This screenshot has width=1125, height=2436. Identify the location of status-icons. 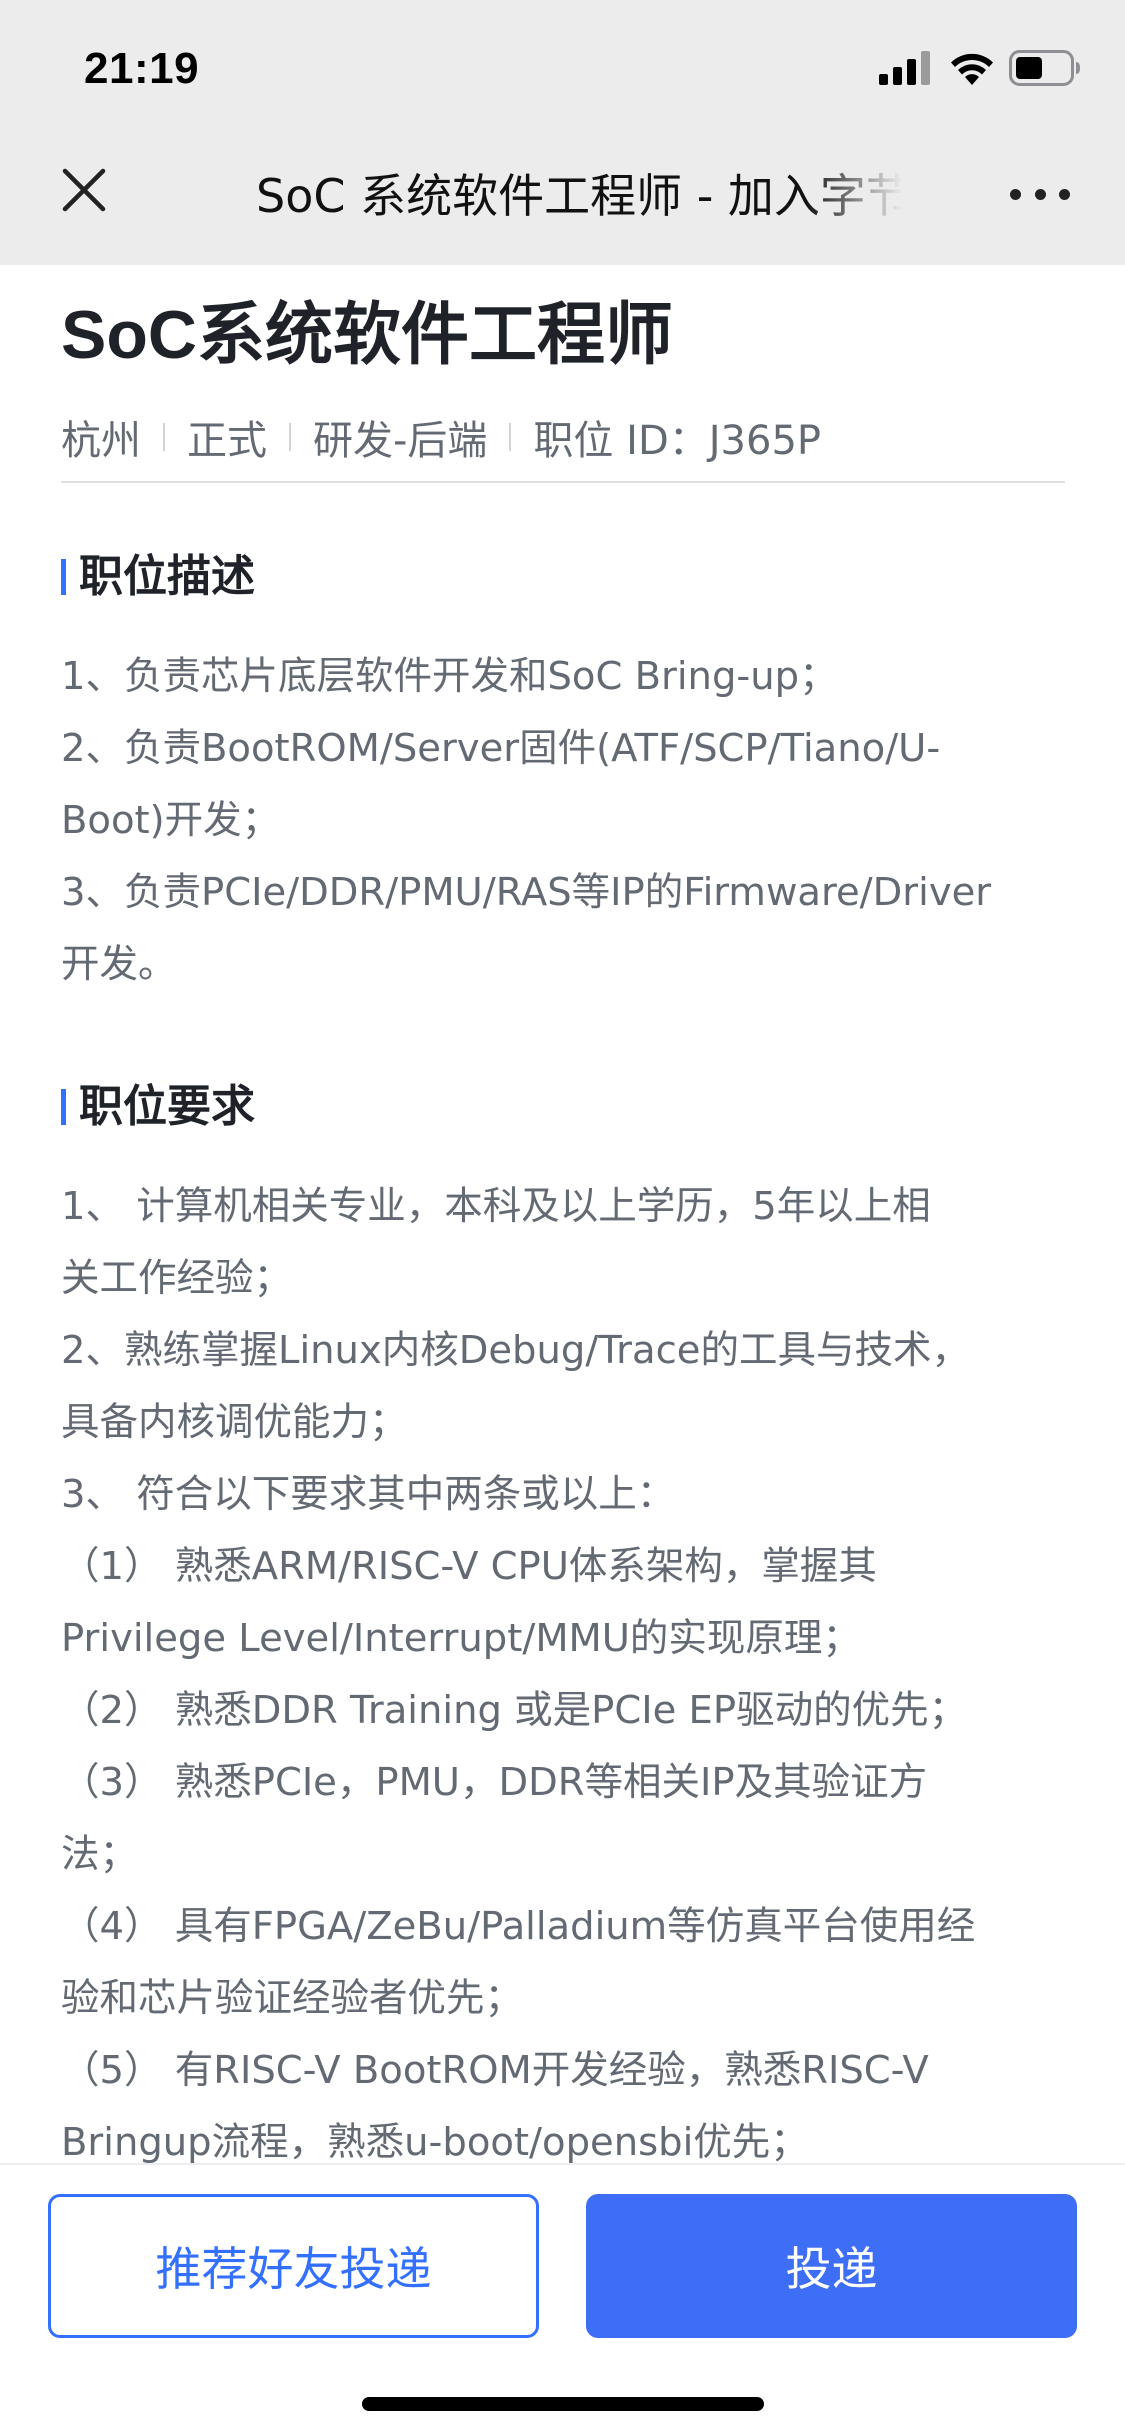
(980, 70).